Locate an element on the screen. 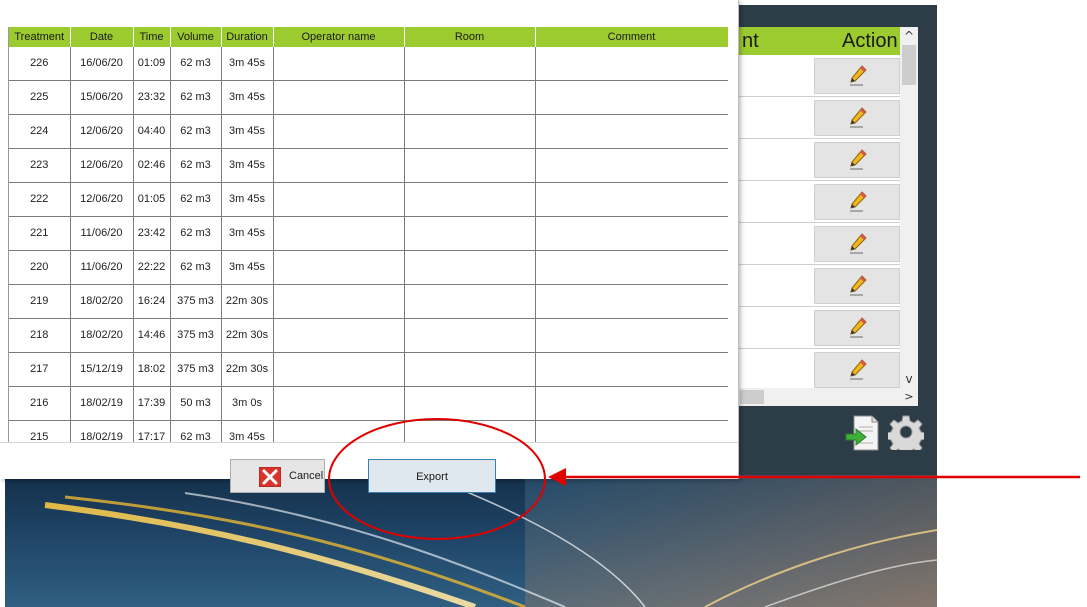  table-row: 224 12/06/20 04:40 62 m3 3m 45s is located at coordinates (368, 131).